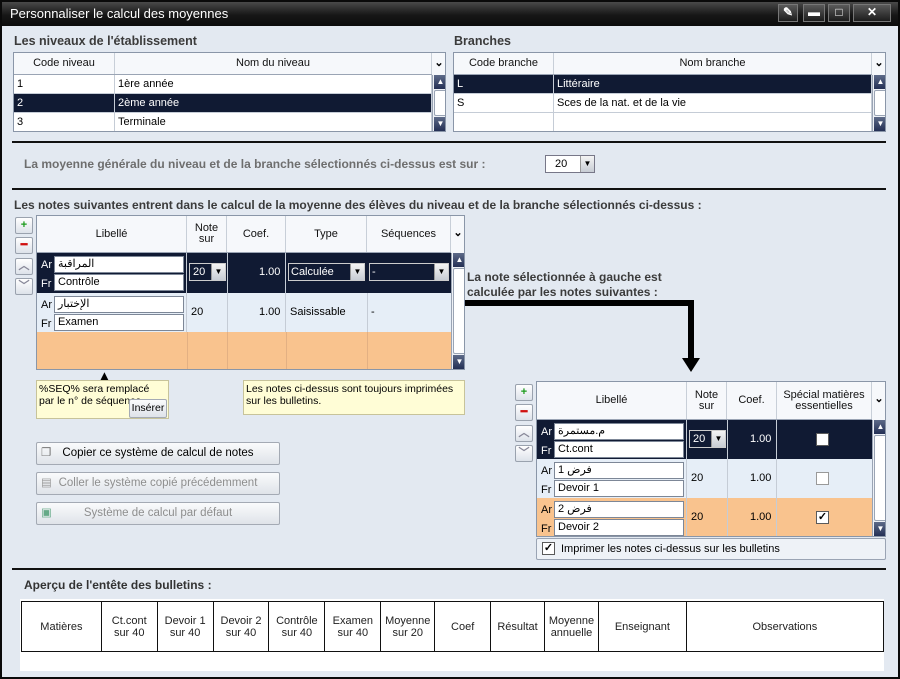  Describe the element at coordinates (148, 408) in the screenshot. I see `inserer-button: Insérer` at that location.